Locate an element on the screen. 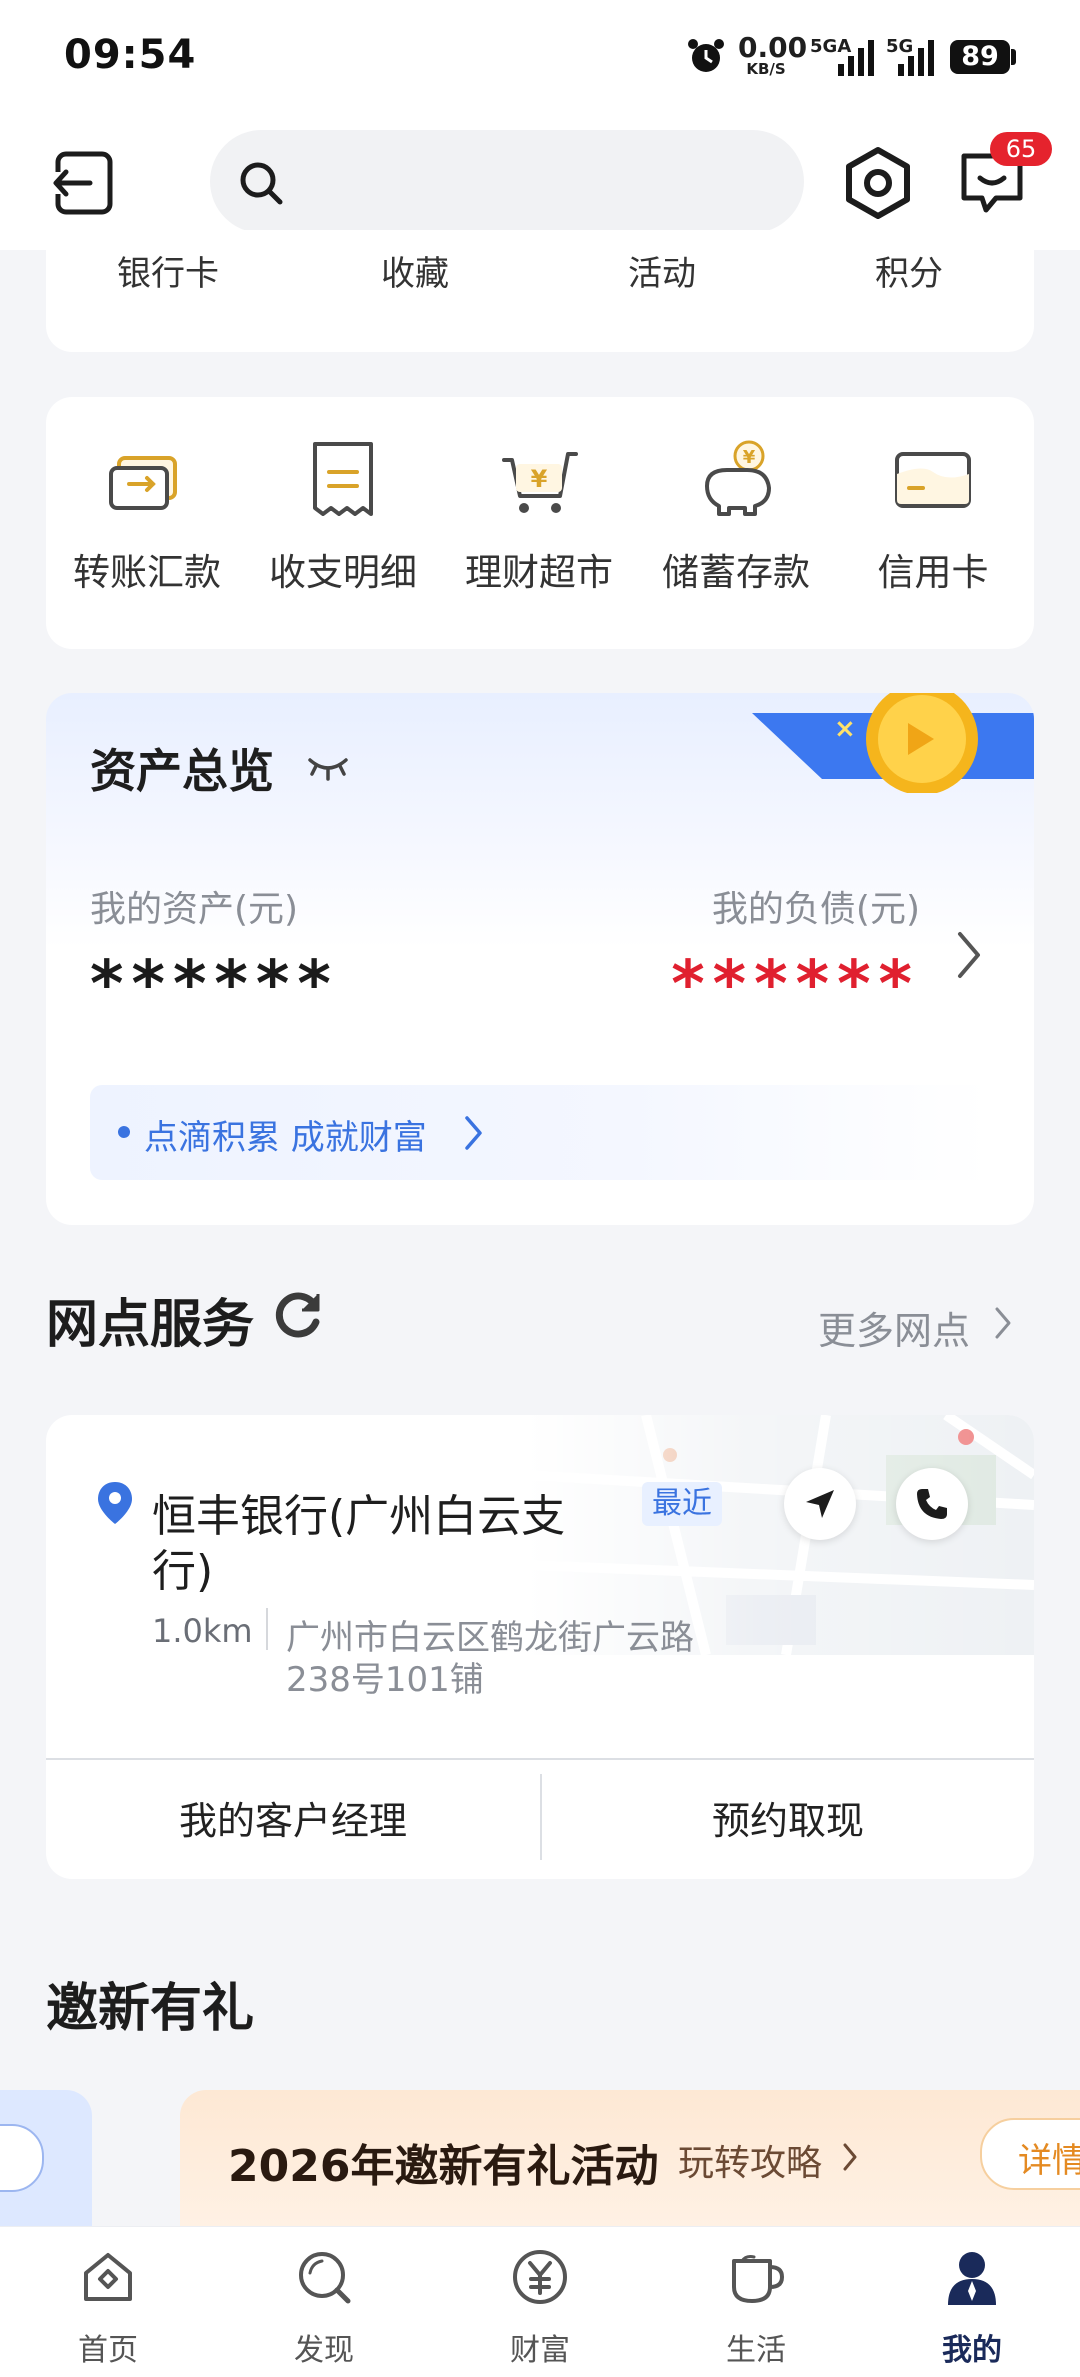 Image resolution: width=1080 pixels, height=2377 pixels. piggy-bank-icon: ¥ is located at coordinates (738, 478).